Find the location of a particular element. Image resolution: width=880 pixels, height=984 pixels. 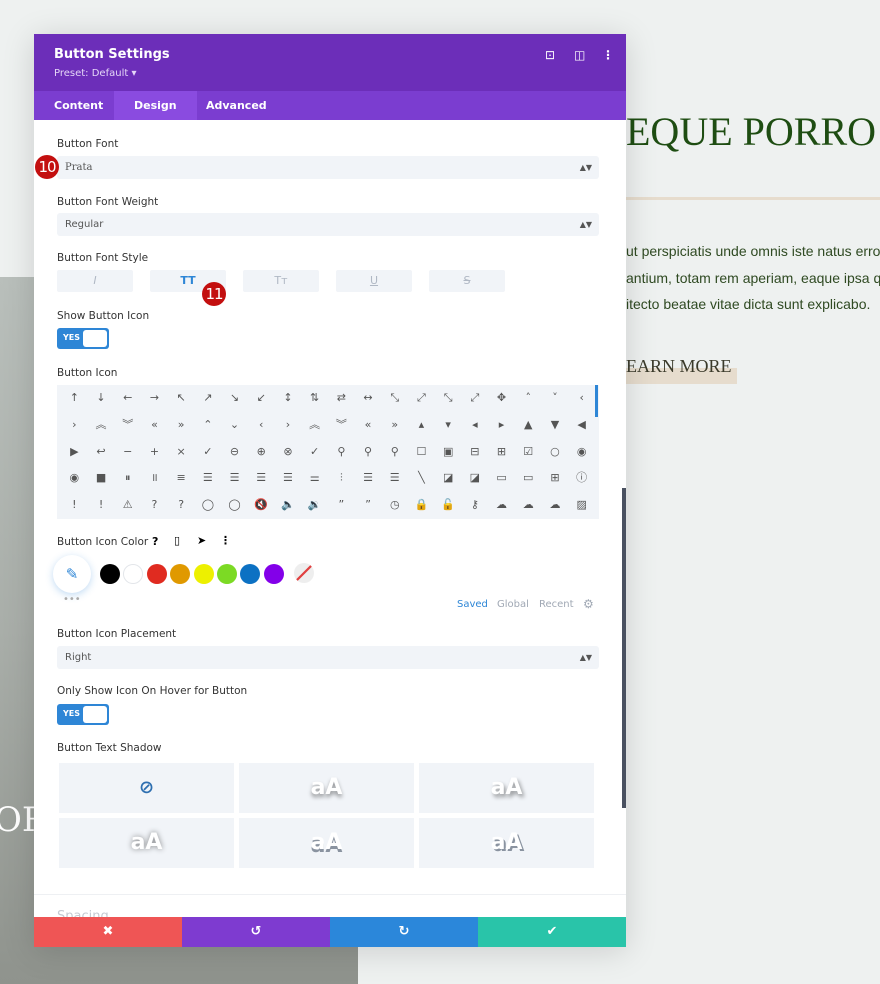

icon-option: ▣ is located at coordinates (448, 452).